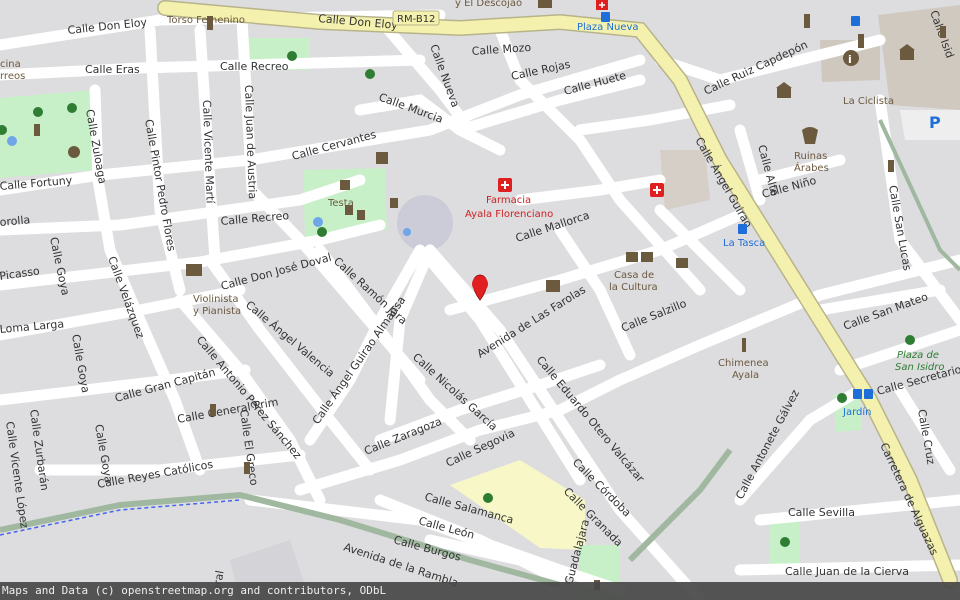  Describe the element at coordinates (12, 76) in the screenshot. I see `poi-label: rreos` at that location.